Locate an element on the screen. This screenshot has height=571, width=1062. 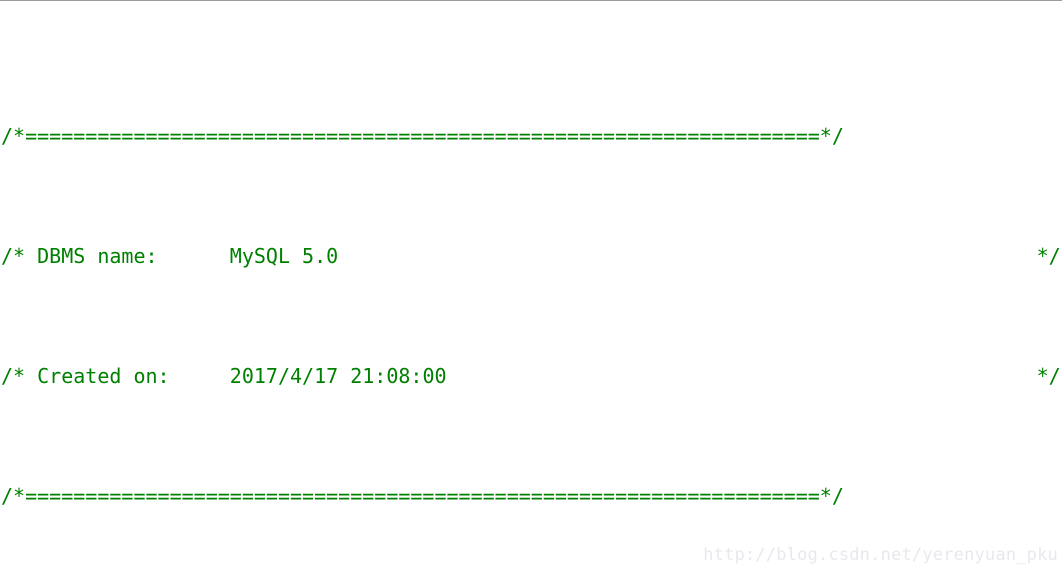
created-on-gap is located at coordinates (200, 376).